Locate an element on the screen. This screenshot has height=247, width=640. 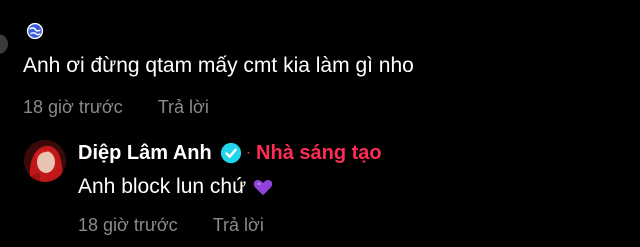
verified-icon is located at coordinates (230, 153).